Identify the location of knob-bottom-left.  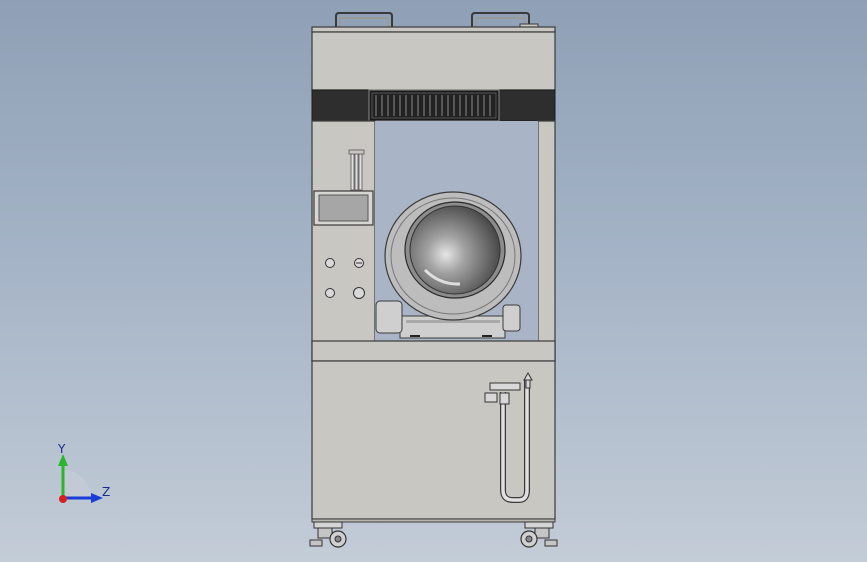
(330, 293).